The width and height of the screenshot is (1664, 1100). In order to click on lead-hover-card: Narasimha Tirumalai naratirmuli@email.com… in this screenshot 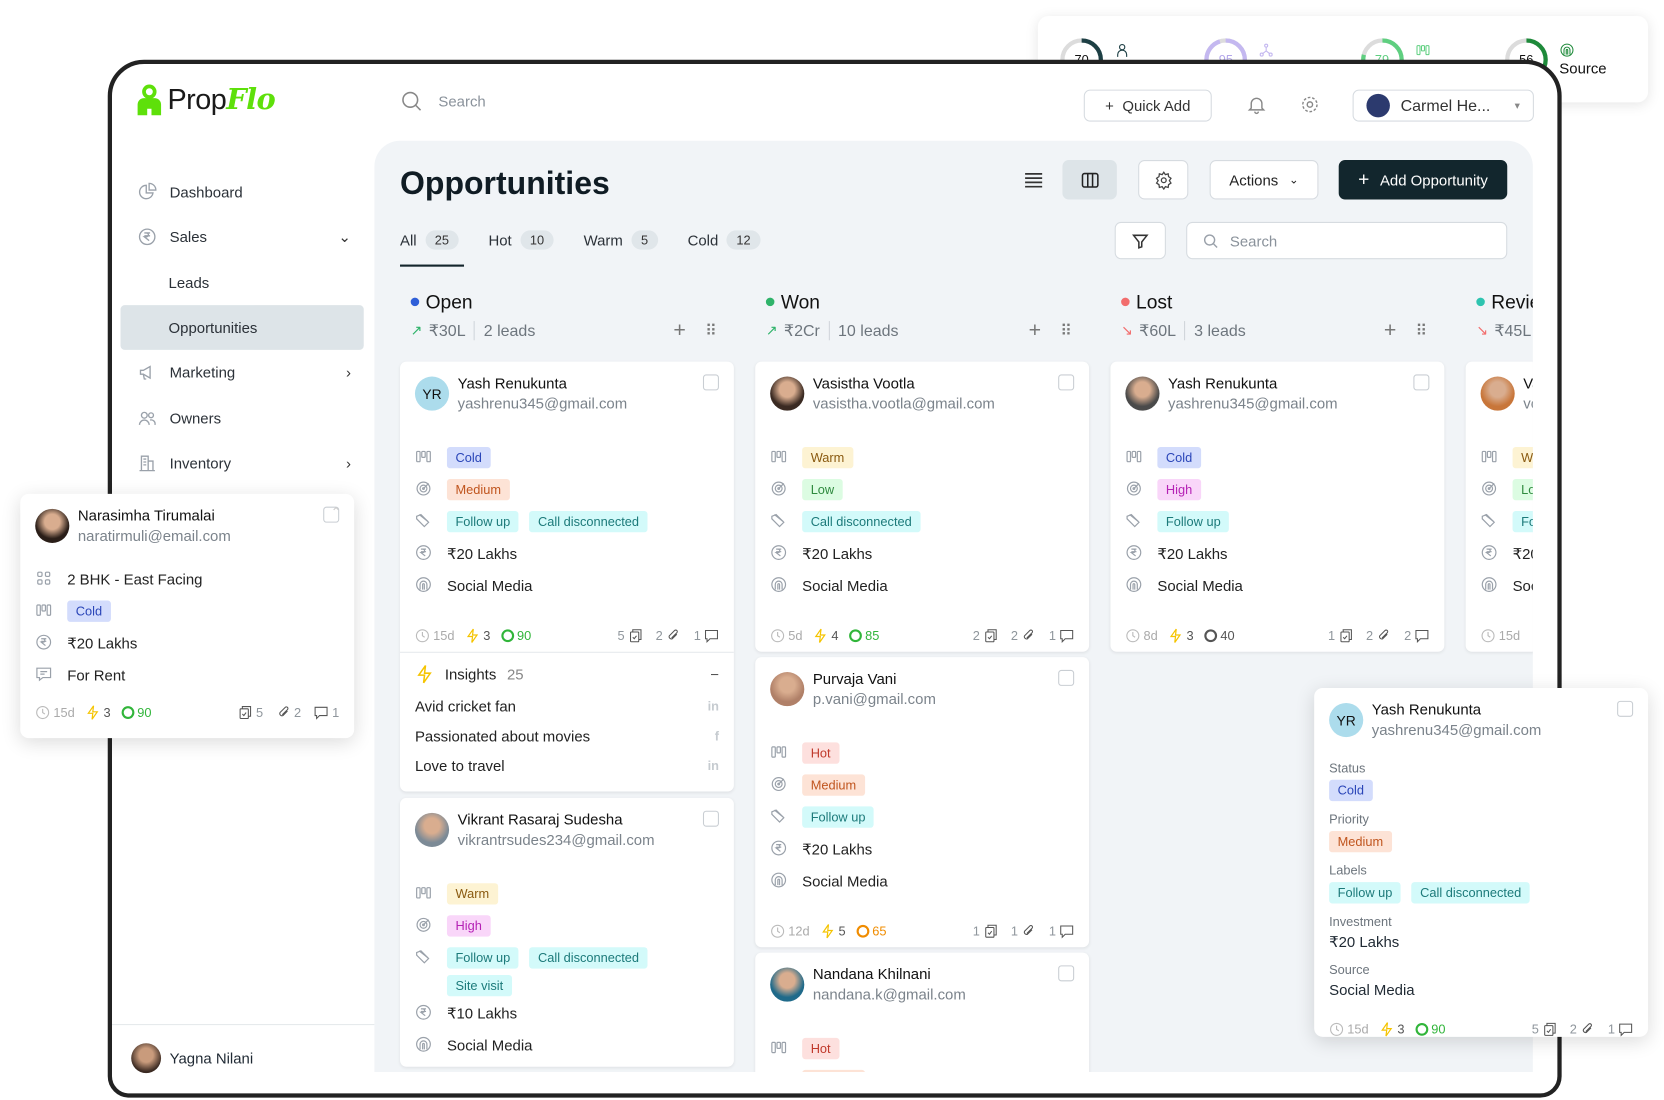, I will do `click(187, 616)`.